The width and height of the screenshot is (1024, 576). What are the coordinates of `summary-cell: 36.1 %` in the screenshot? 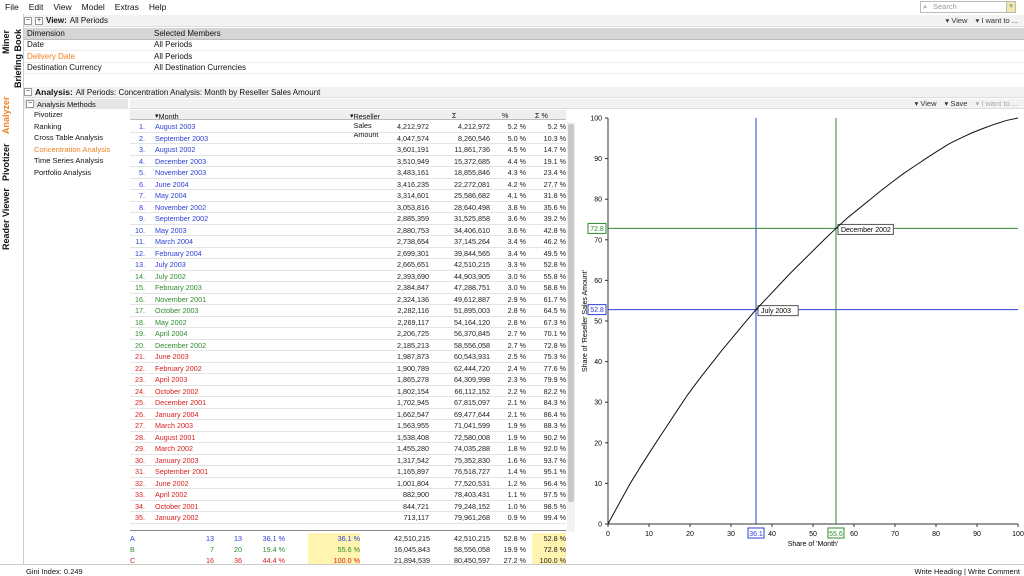 It's located at (273, 538).